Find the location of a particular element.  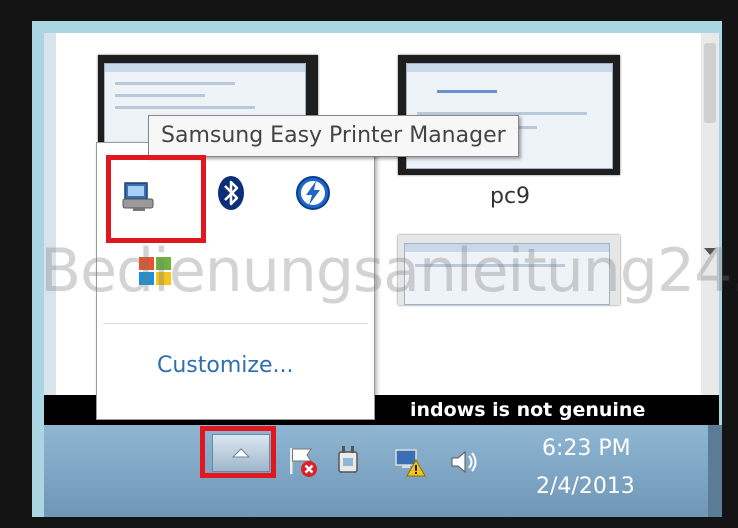

scrollbar-thumb is located at coordinates (710, 83).